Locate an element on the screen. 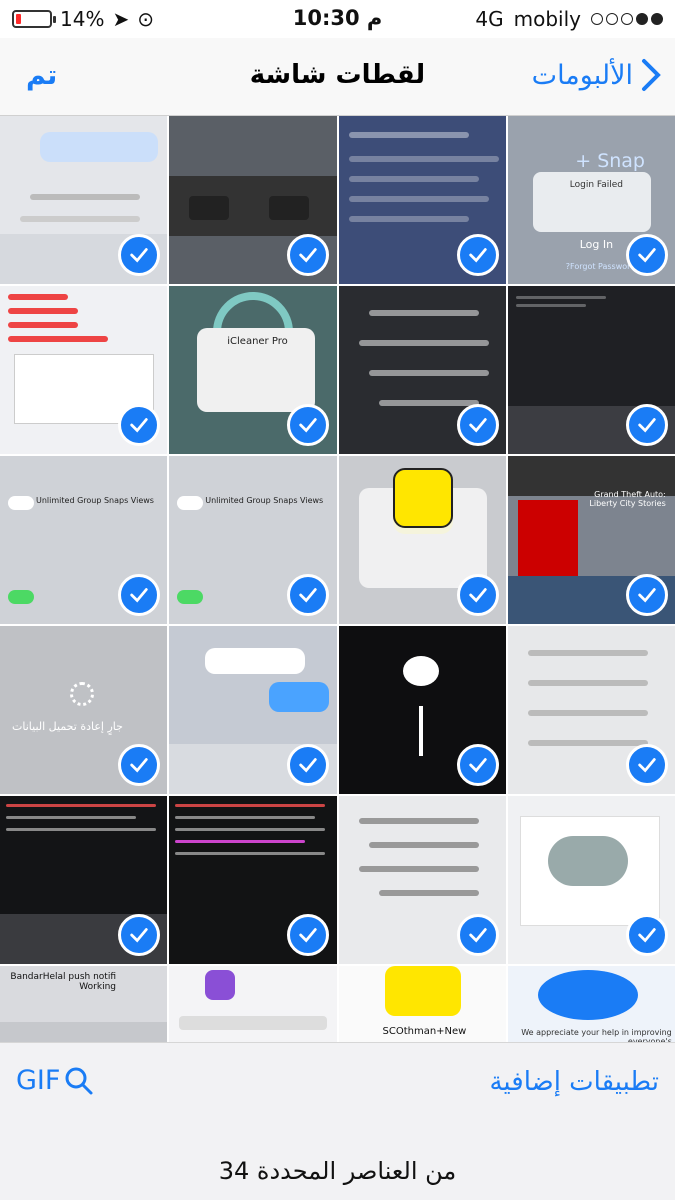  search-icon is located at coordinates (79, 1080).